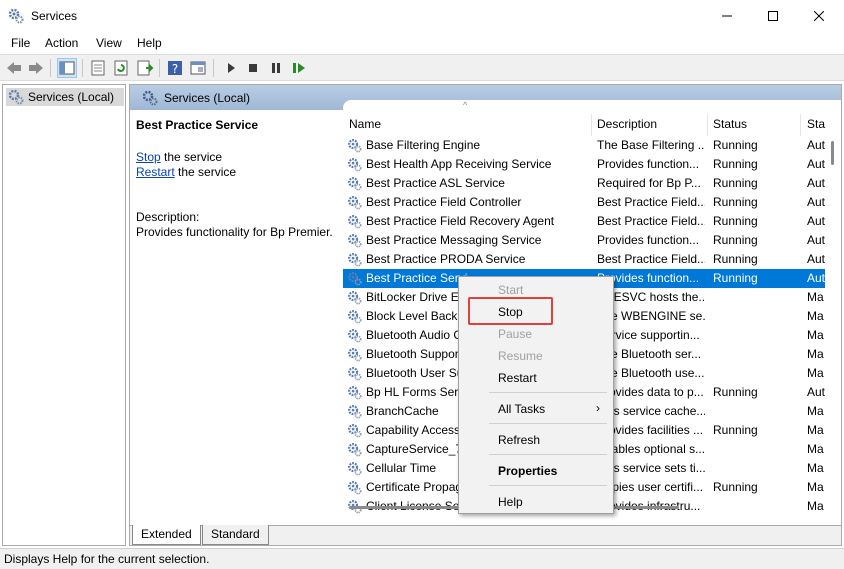 The image size is (844, 569). I want to click on menu-help: Help, so click(149, 43).